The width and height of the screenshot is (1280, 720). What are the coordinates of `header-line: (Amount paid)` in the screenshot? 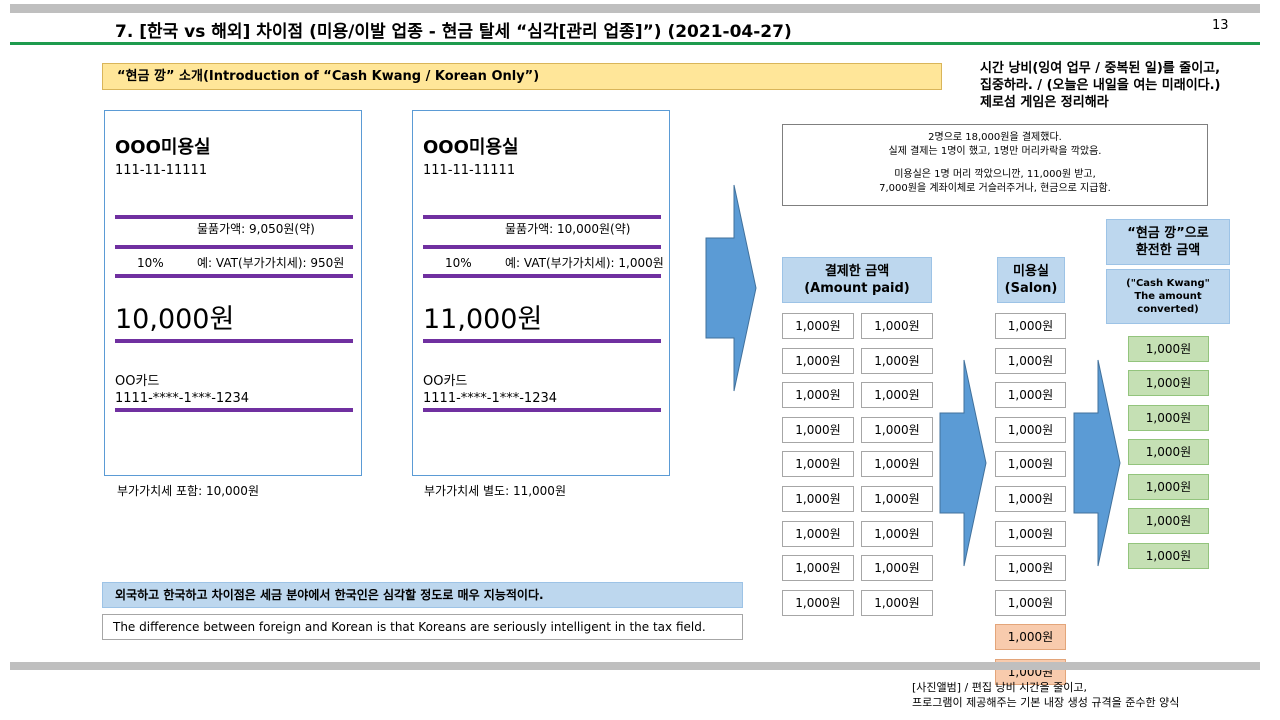 It's located at (857, 288).